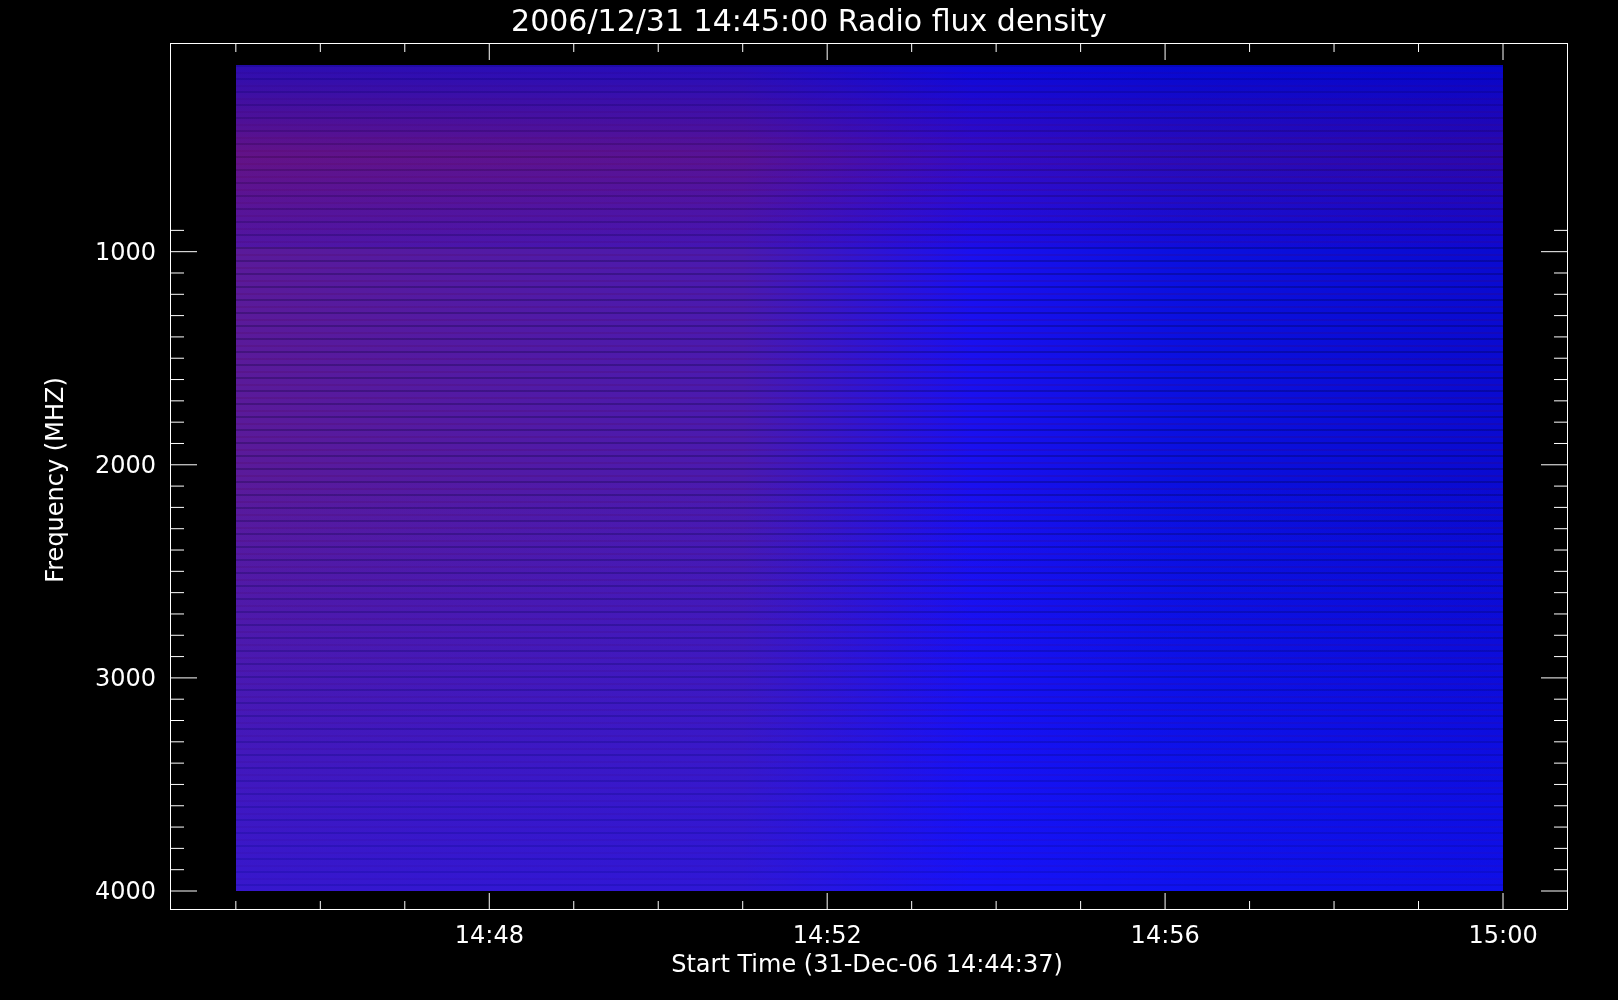  Describe the element at coordinates (1503, 935) in the screenshot. I see `x-tick-label: 15:00` at that location.